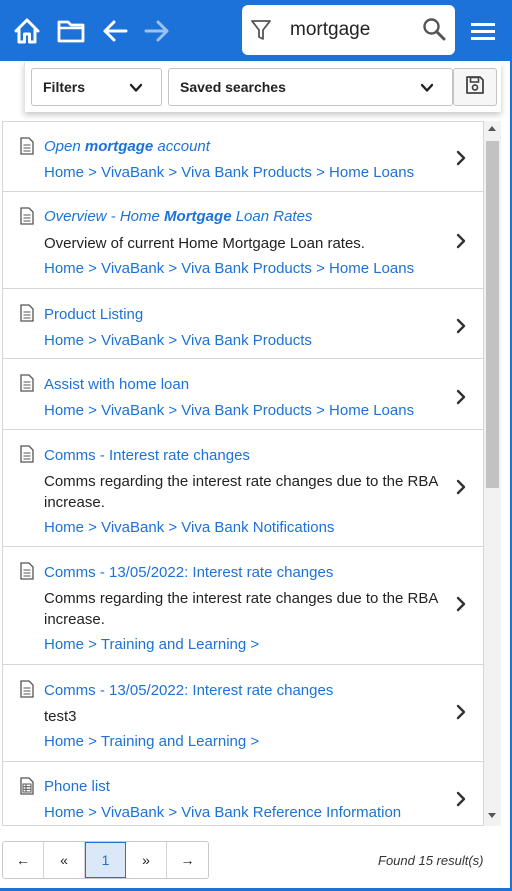 The height and width of the screenshot is (891, 512). What do you see at coordinates (127, 146) in the screenshot?
I see `result-title: Open mortgage account` at bounding box center [127, 146].